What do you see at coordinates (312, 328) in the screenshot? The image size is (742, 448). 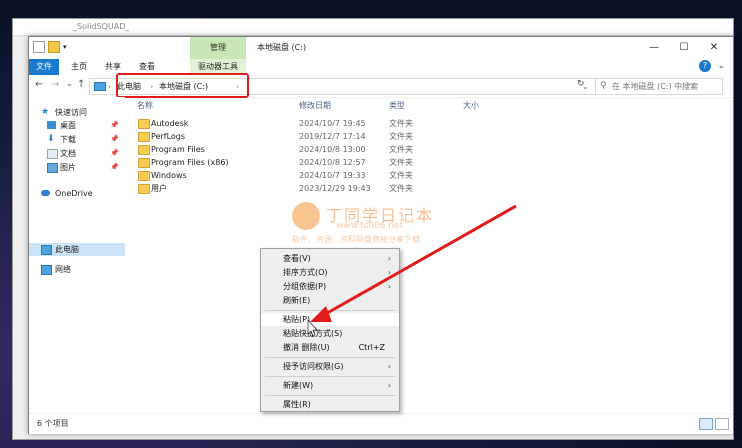 I see `mouse-cursor-icon` at bounding box center [312, 328].